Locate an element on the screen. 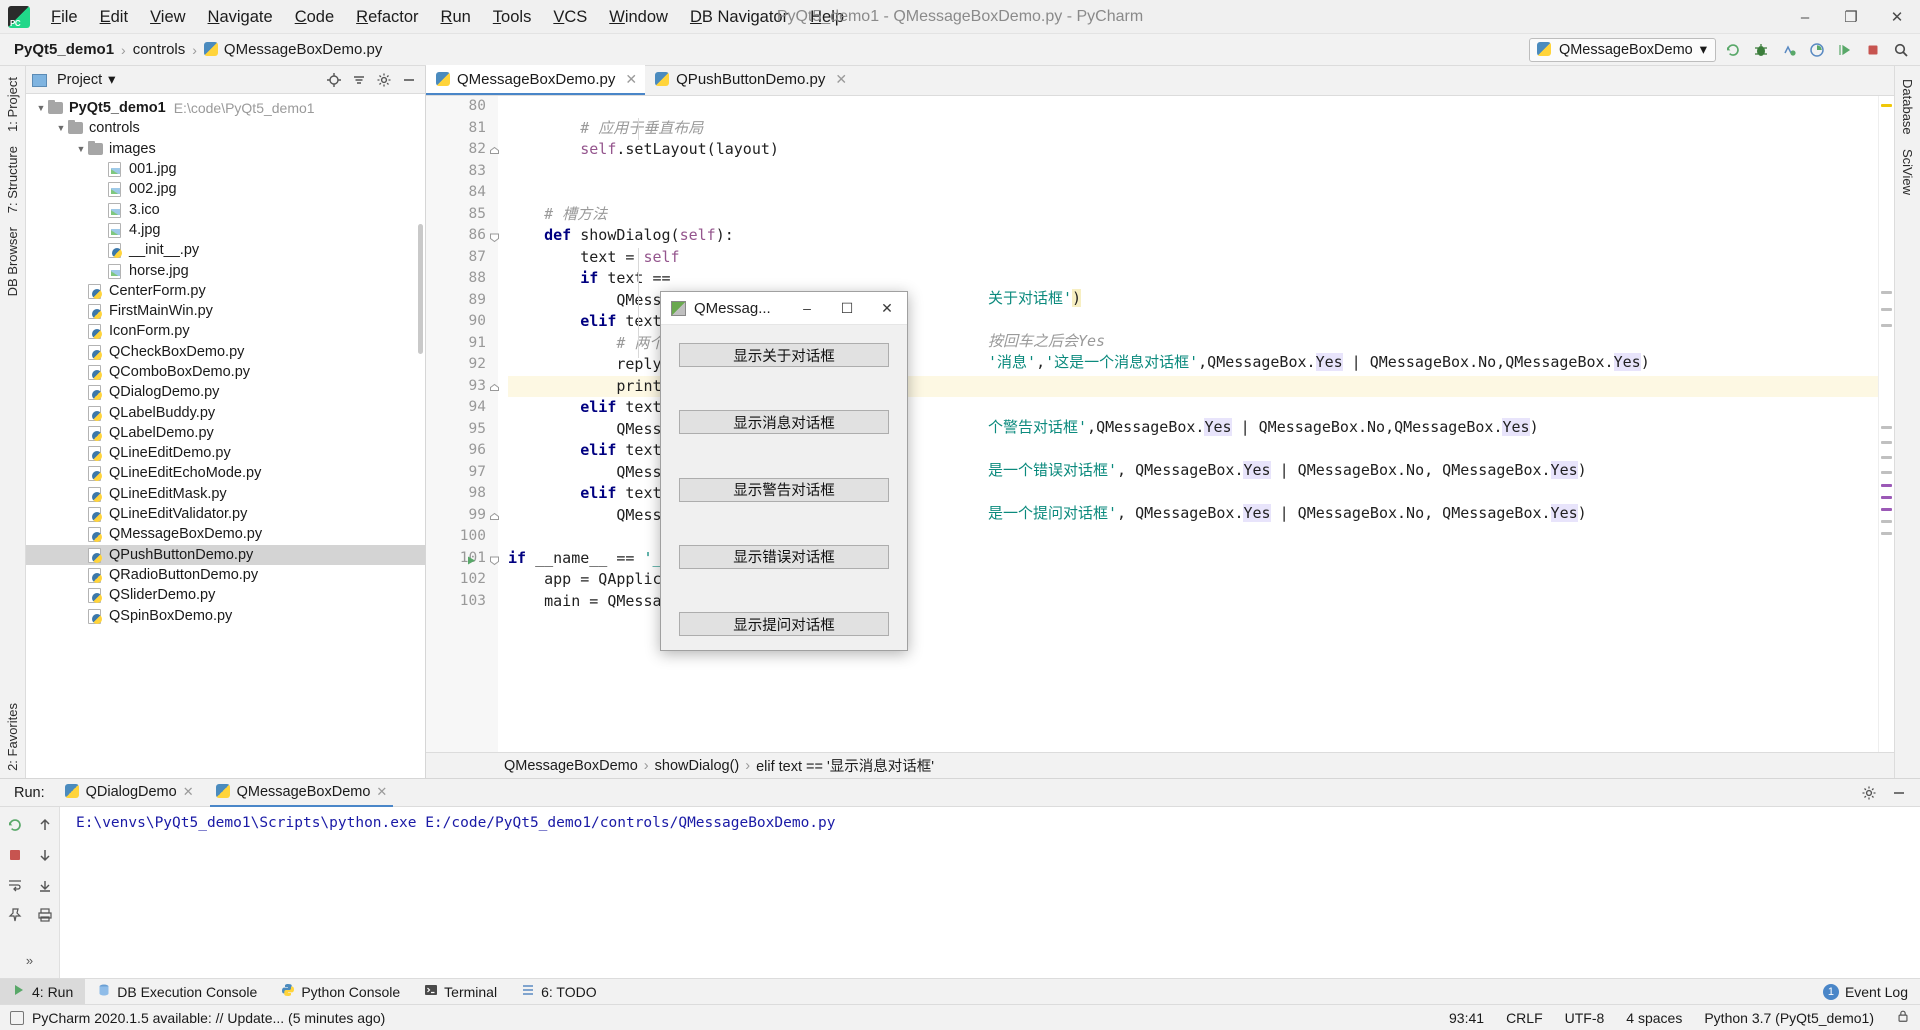 This screenshot has height=1030, width=1920. dialog-button-1: 显示消息对话框 is located at coordinates (784, 422).